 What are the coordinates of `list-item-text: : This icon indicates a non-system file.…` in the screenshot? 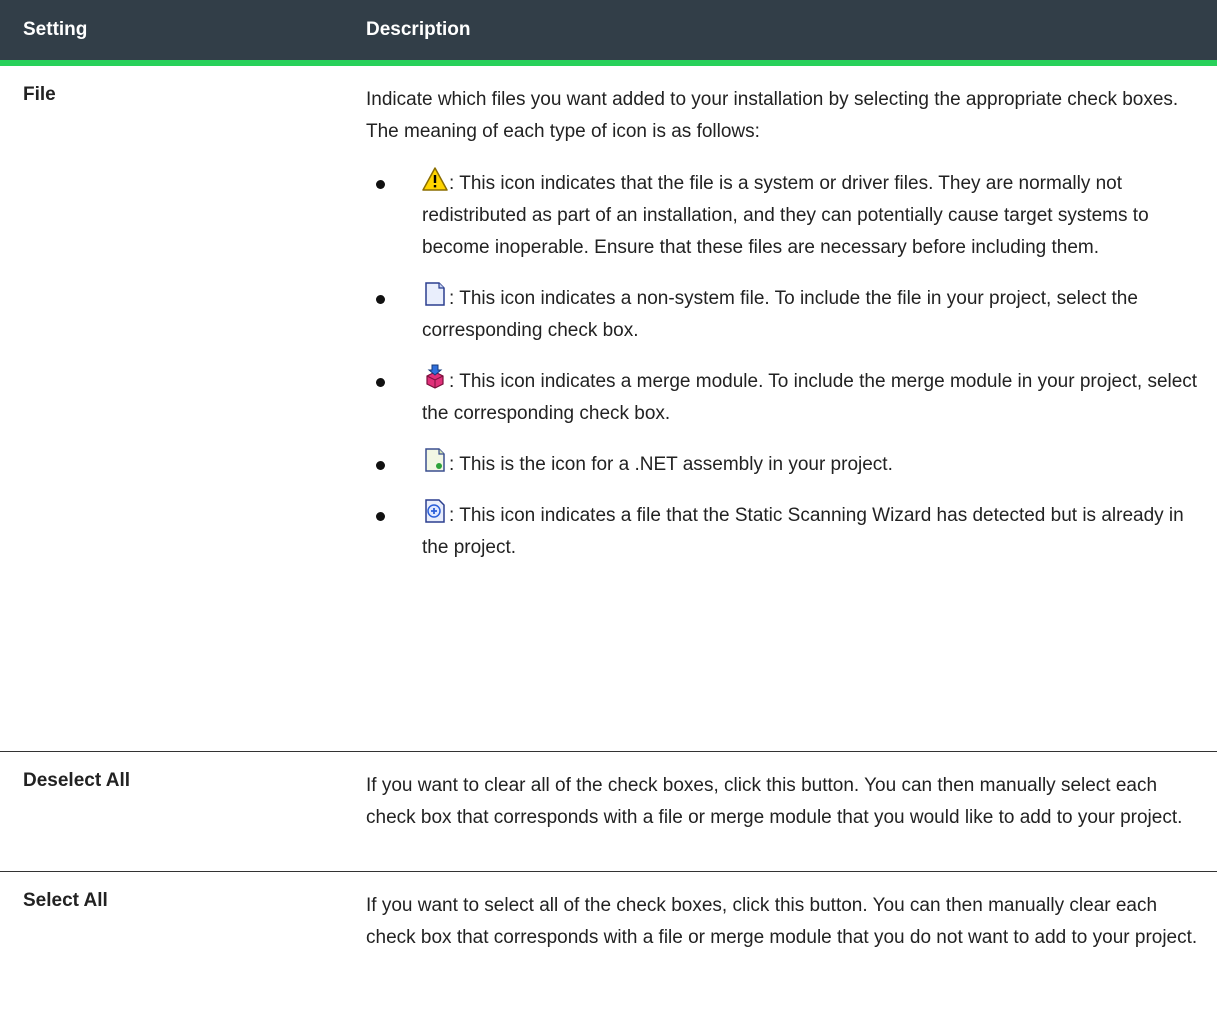 It's located at (780, 314).